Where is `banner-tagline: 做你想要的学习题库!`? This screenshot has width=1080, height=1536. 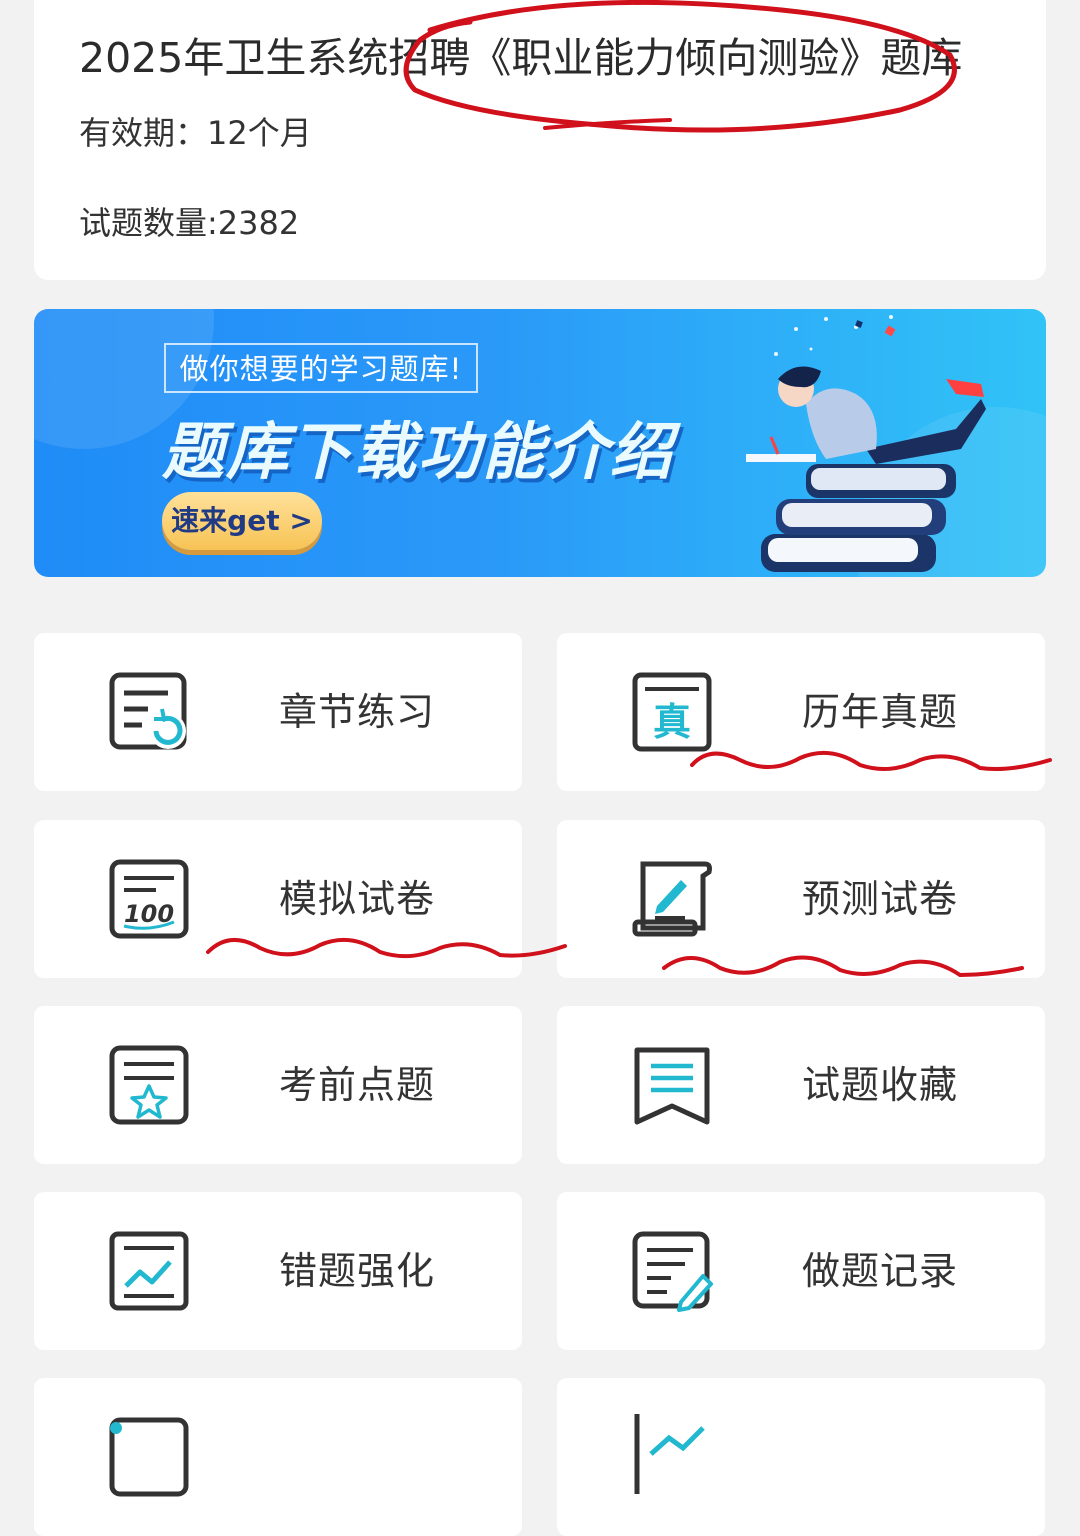
banner-tagline: 做你想要的学习题库! is located at coordinates (321, 368).